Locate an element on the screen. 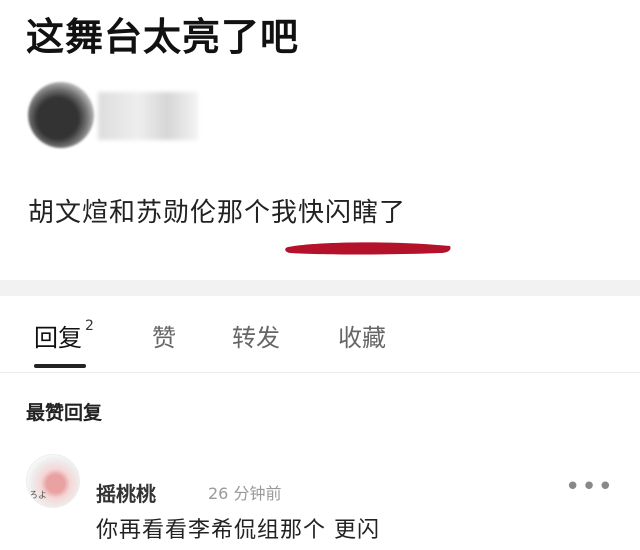  tab-likes-label: 赞 is located at coordinates (164, 338).